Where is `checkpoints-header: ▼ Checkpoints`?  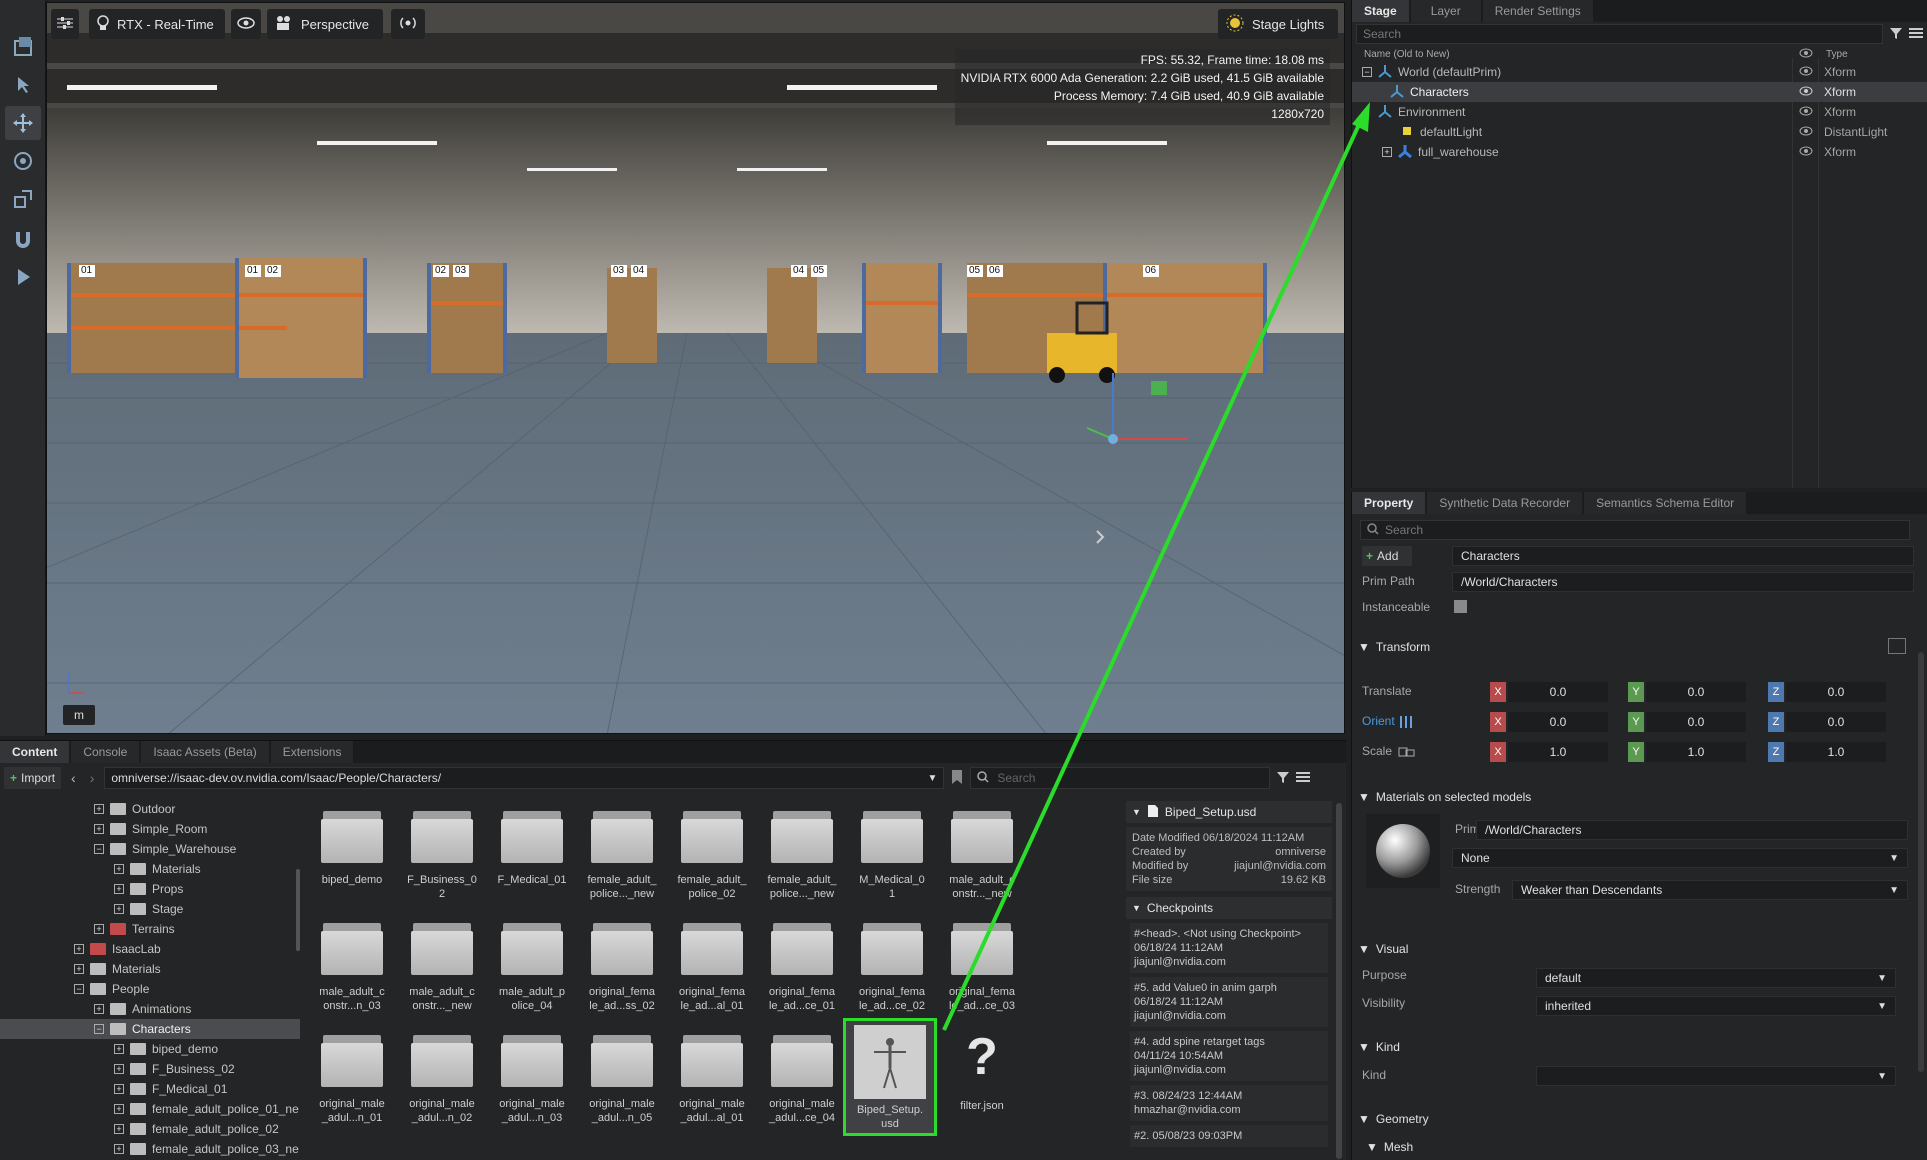 checkpoints-header: ▼ Checkpoints is located at coordinates (1229, 908).